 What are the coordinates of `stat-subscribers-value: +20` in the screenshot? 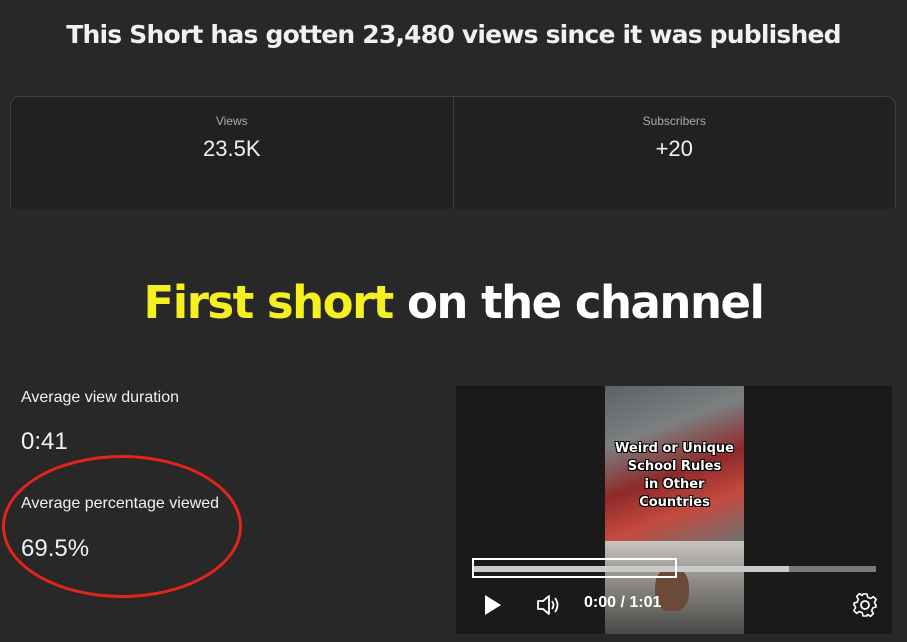 It's located at (674, 148).